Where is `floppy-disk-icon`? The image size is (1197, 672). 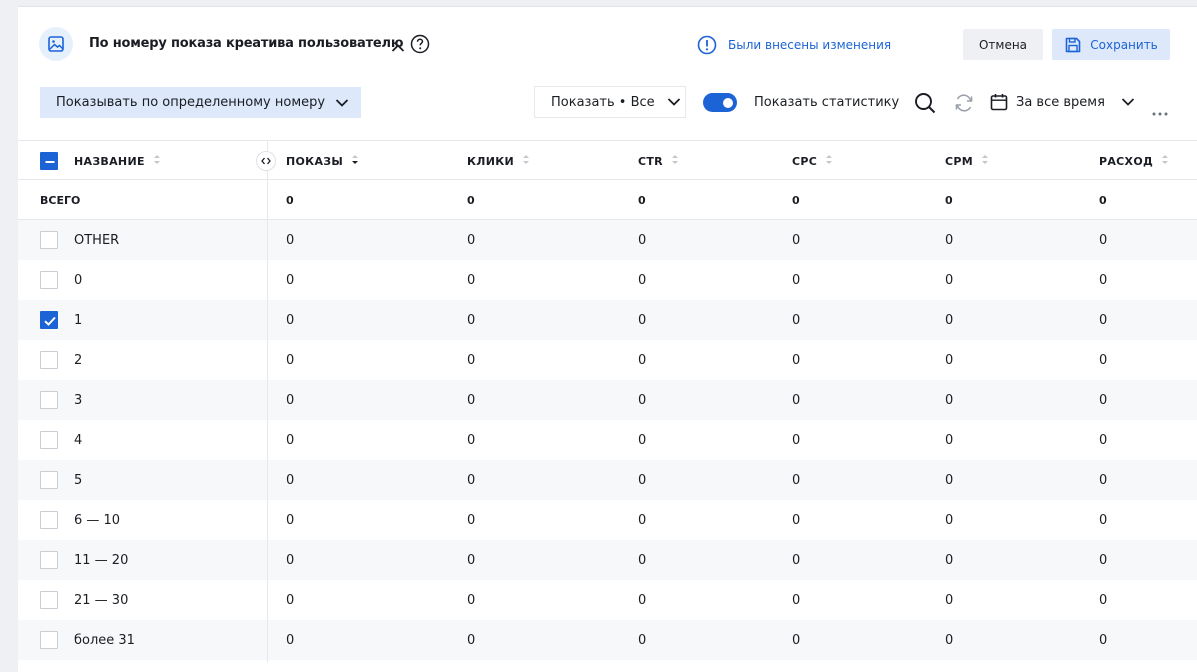
floppy-disk-icon is located at coordinates (1073, 44).